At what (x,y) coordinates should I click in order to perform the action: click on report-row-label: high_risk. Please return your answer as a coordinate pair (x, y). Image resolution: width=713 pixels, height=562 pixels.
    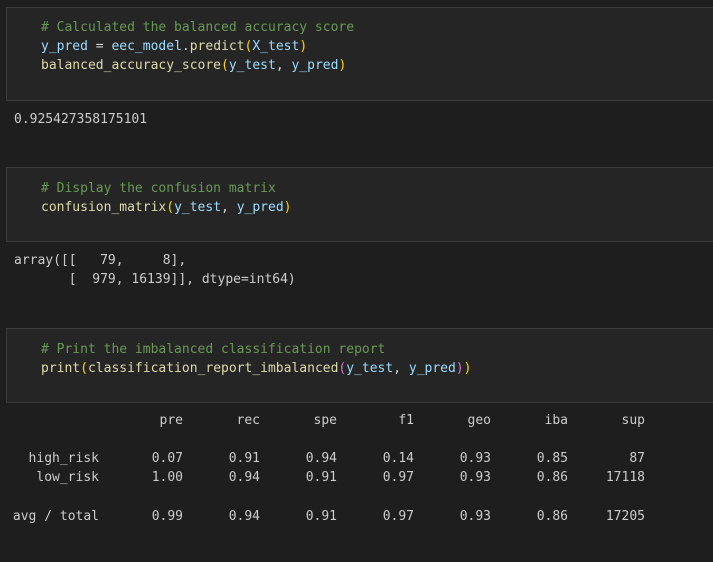
    Looking at the image, I should click on (63, 458).